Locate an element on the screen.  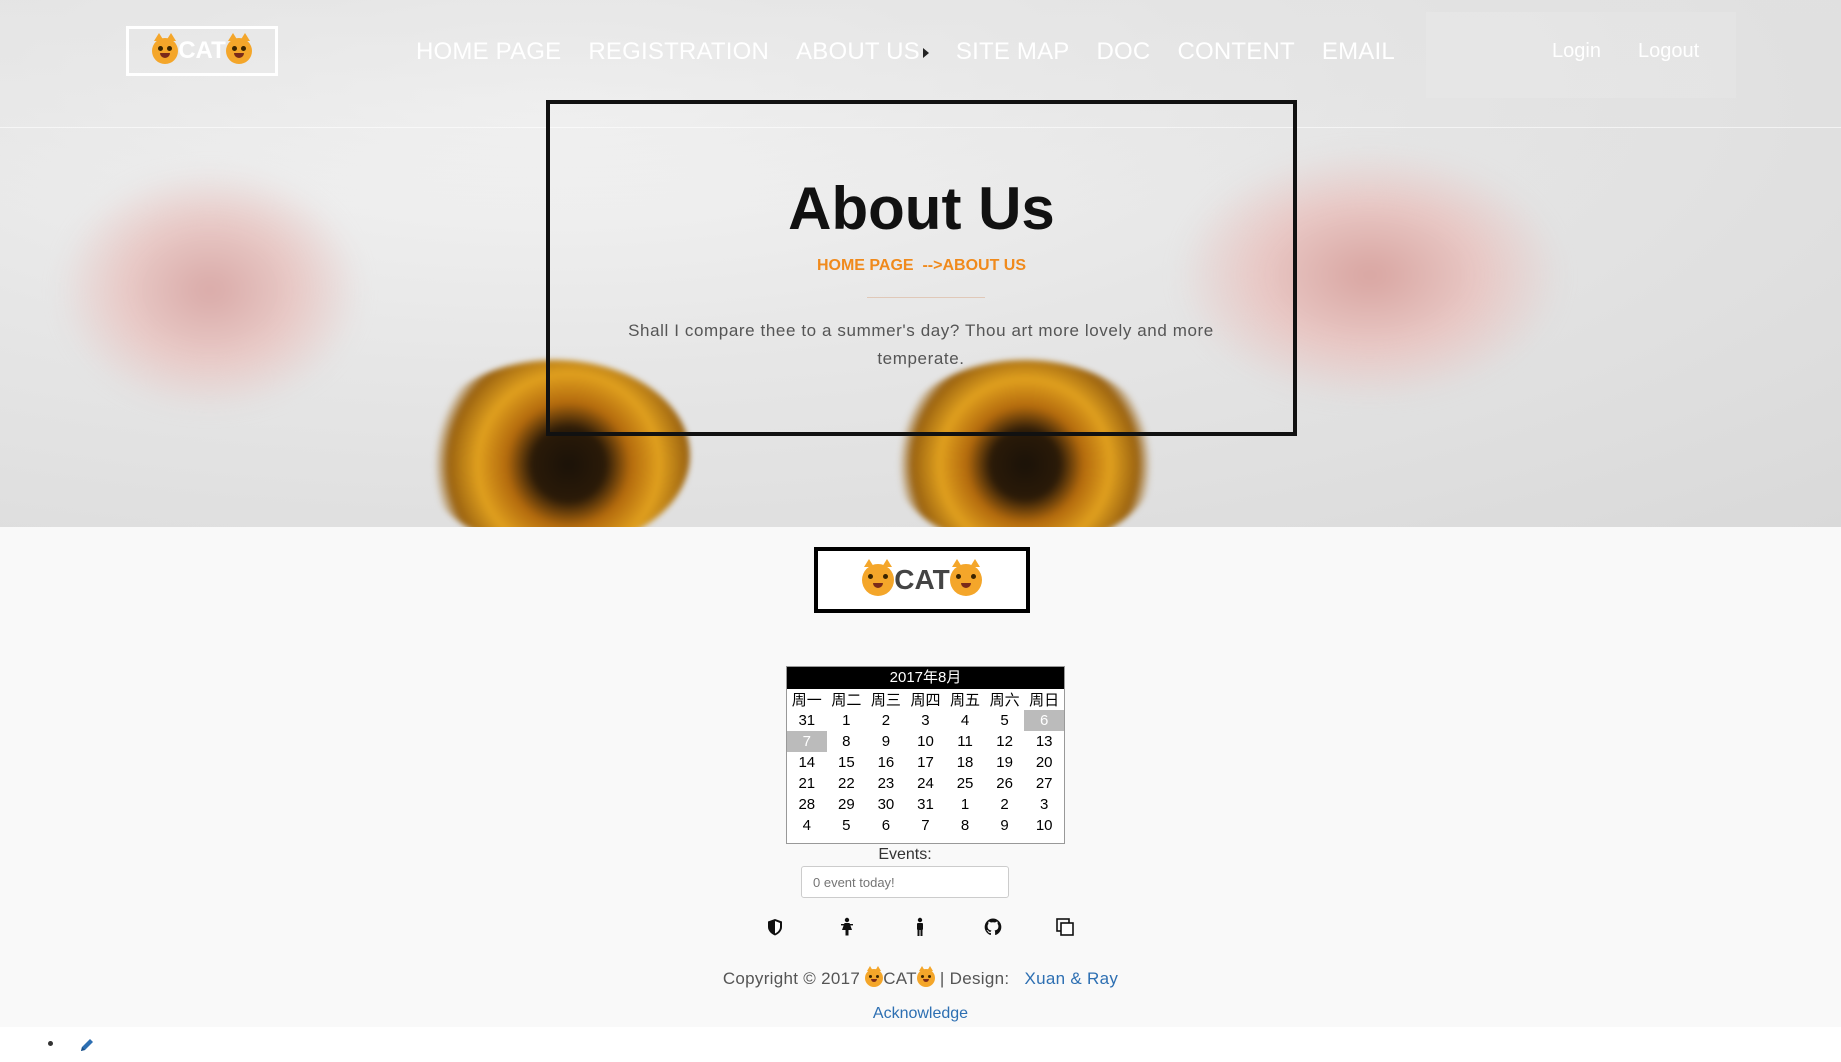
copyright-brand: CAT is located at coordinates (900, 978).